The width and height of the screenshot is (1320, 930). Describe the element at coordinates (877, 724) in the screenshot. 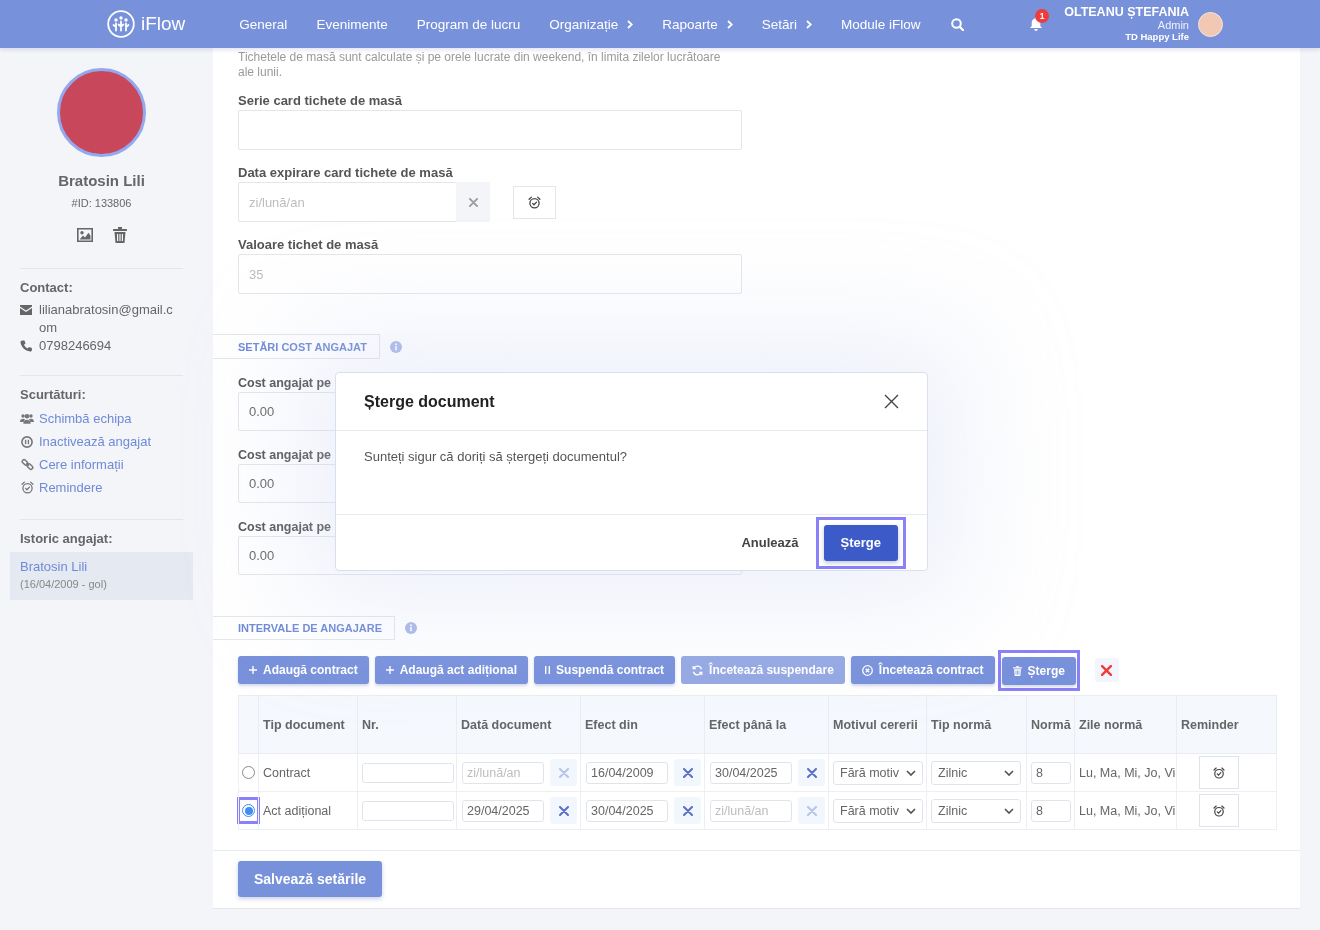

I see `column-header: Motivul cererii` at that location.